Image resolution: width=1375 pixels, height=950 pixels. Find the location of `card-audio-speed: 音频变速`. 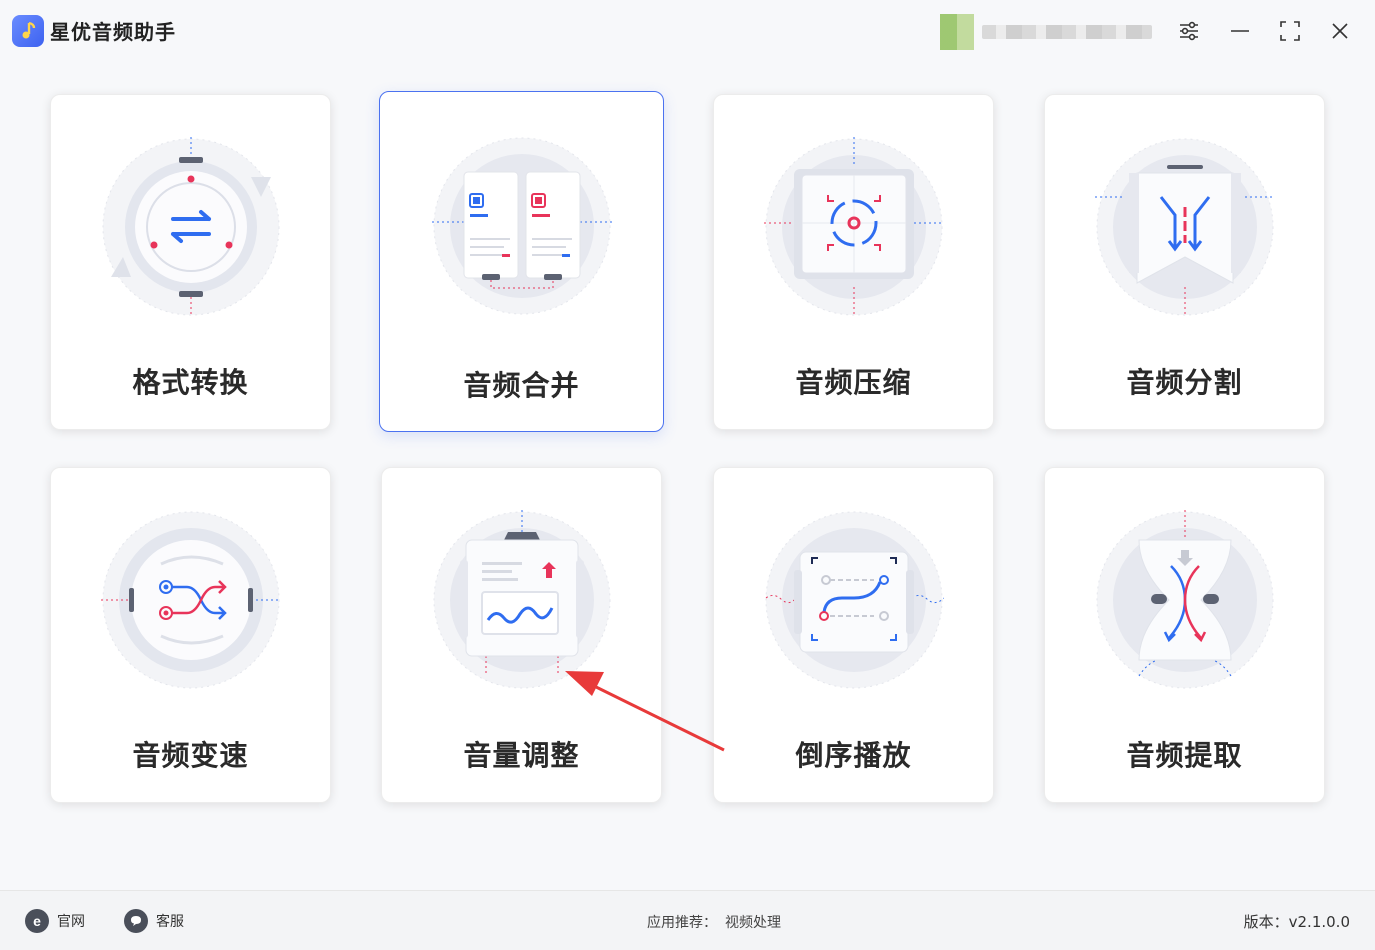

card-audio-speed: 音频变速 is located at coordinates (190, 635).